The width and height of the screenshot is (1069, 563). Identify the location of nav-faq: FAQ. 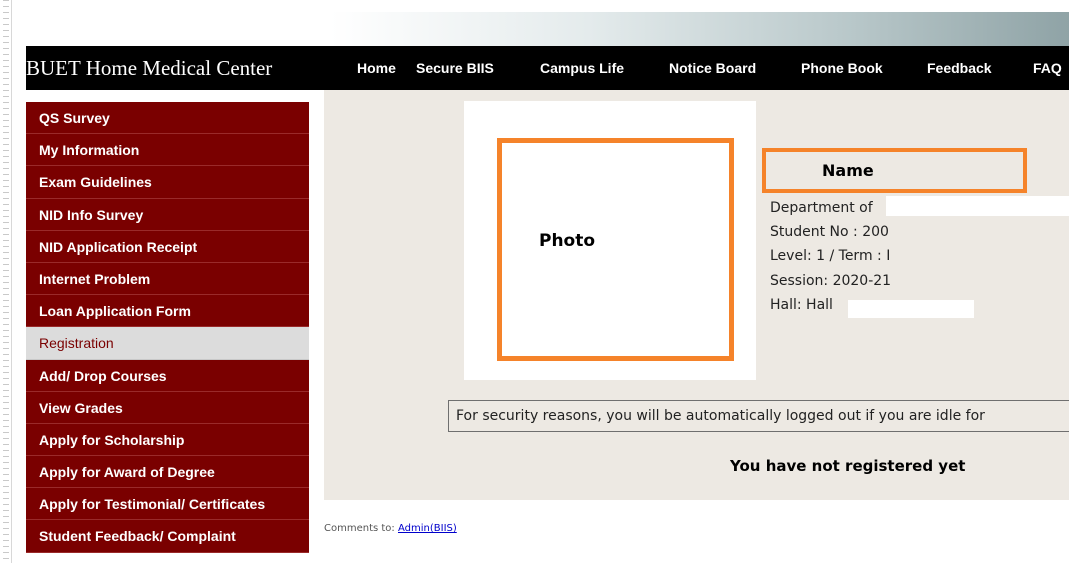
(1047, 68).